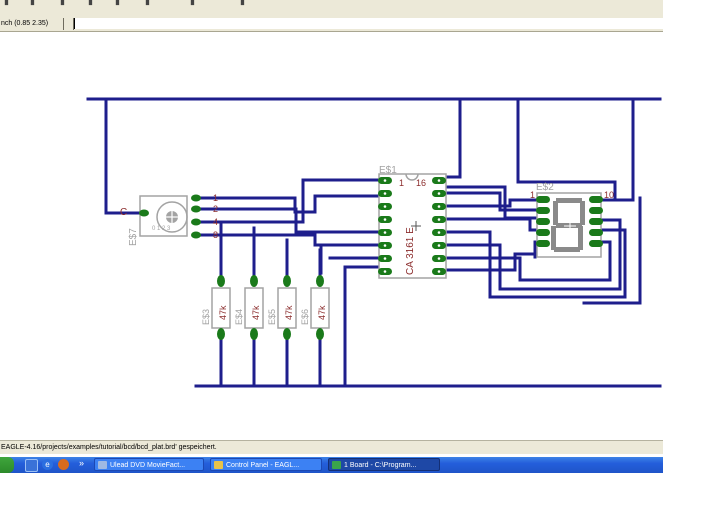  Describe the element at coordinates (215, 222) in the screenshot. I see `switch-pin-label: 4` at that location.